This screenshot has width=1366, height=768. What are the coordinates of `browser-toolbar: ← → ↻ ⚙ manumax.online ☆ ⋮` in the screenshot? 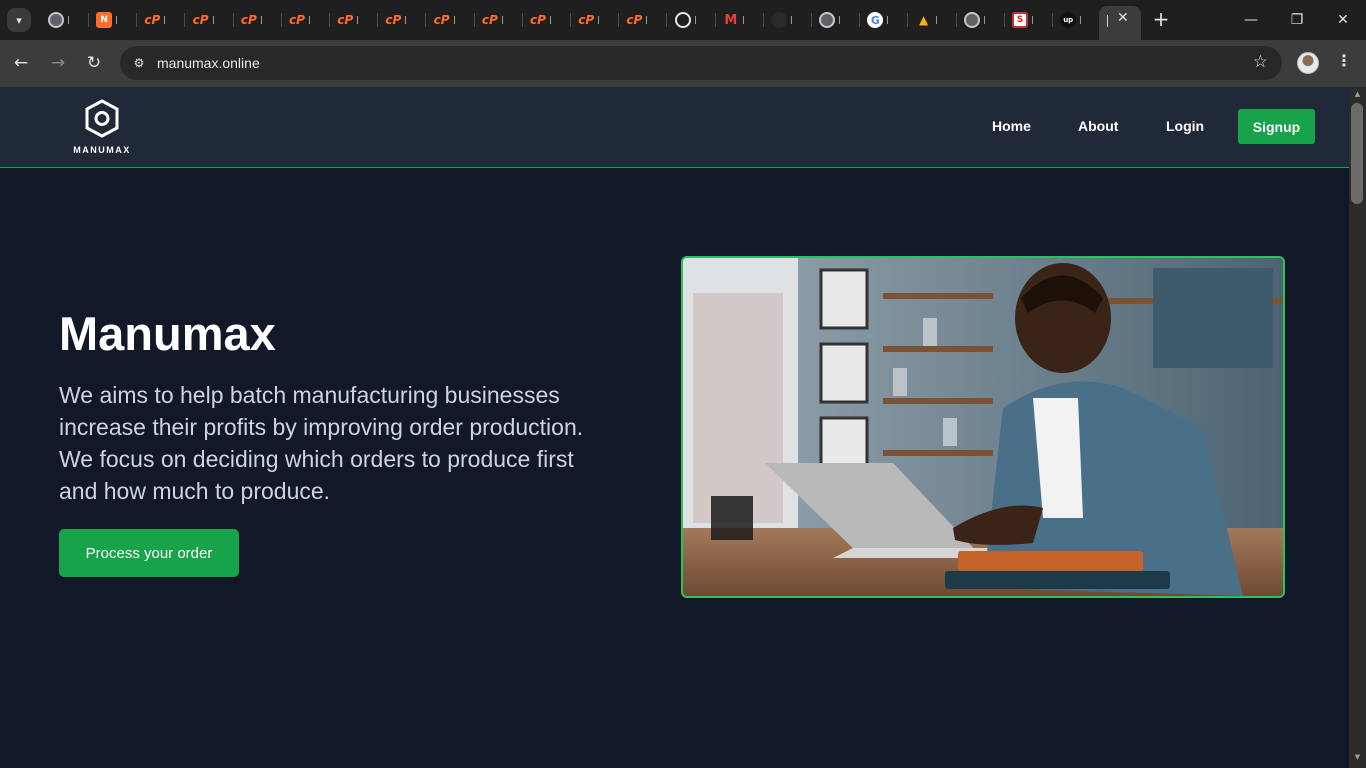 It's located at (683, 63).